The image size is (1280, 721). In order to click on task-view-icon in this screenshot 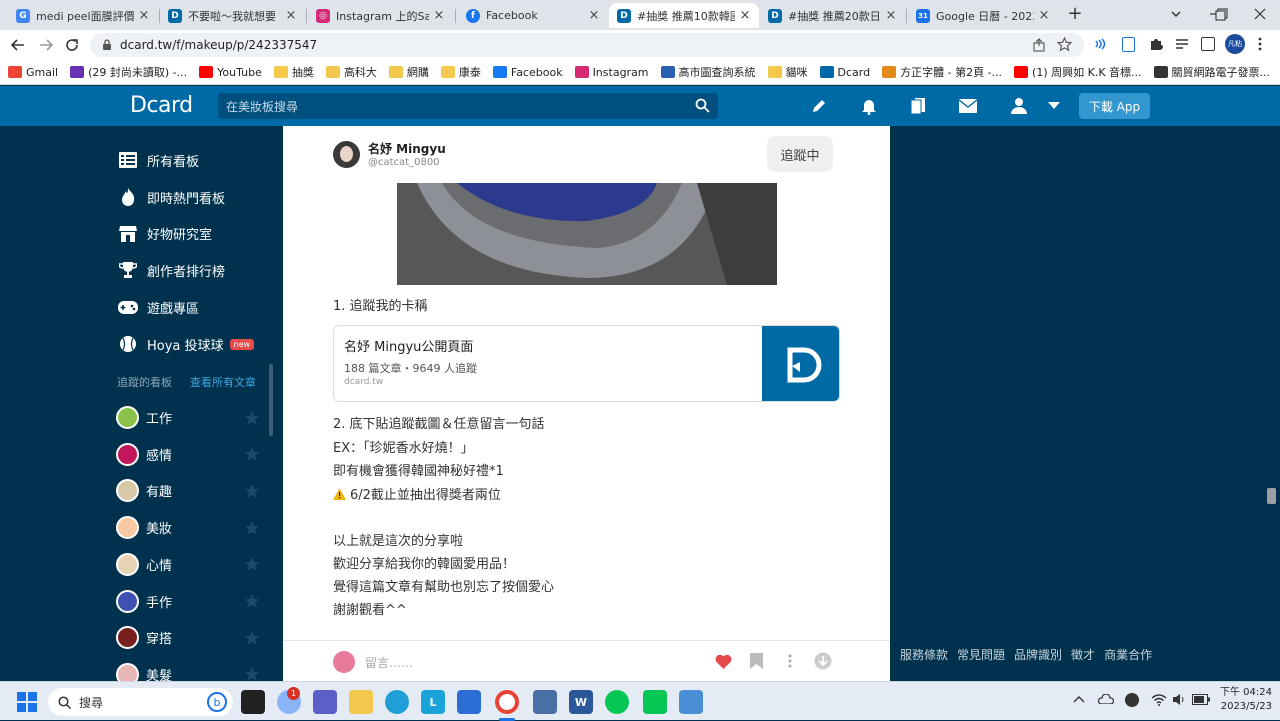, I will do `click(253, 702)`.